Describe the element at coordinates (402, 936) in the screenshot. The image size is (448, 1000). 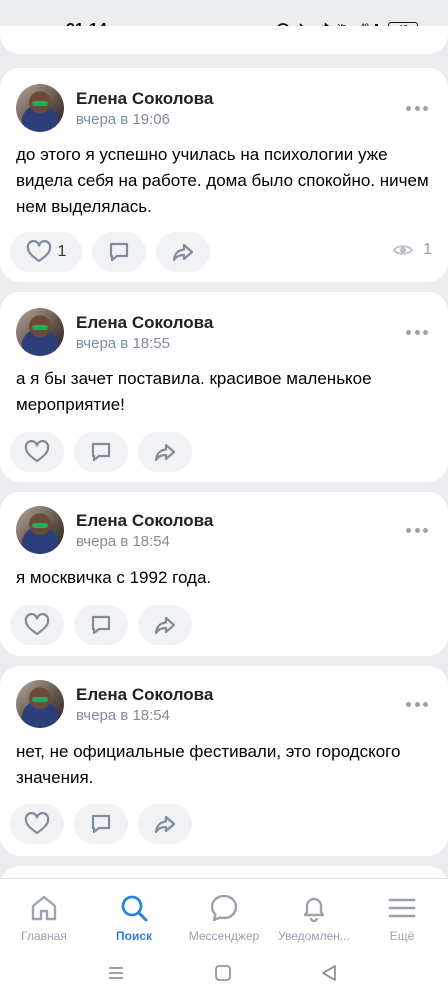
I see `tab-label: Ещё` at that location.